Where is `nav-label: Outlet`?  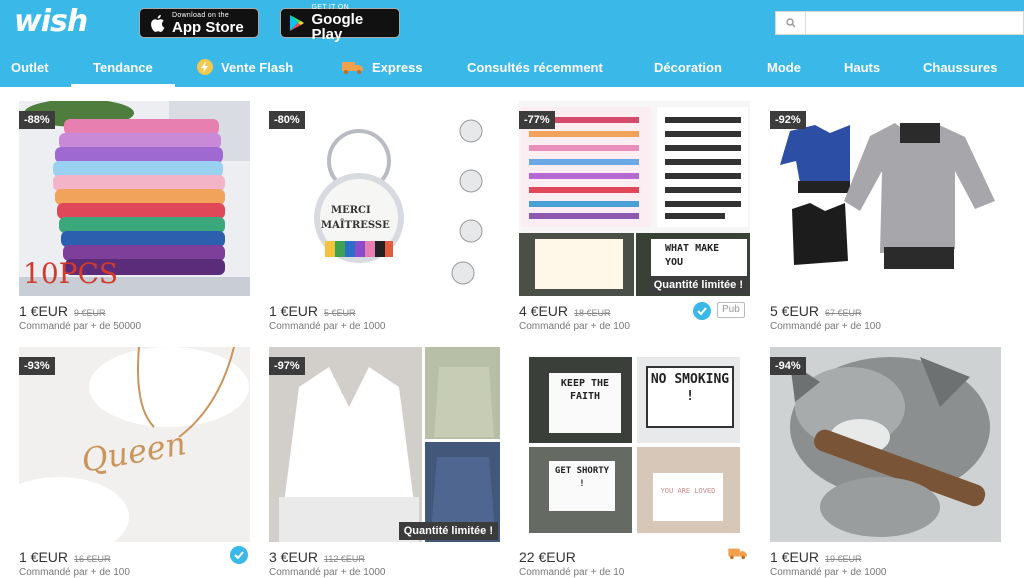 nav-label: Outlet is located at coordinates (30, 67).